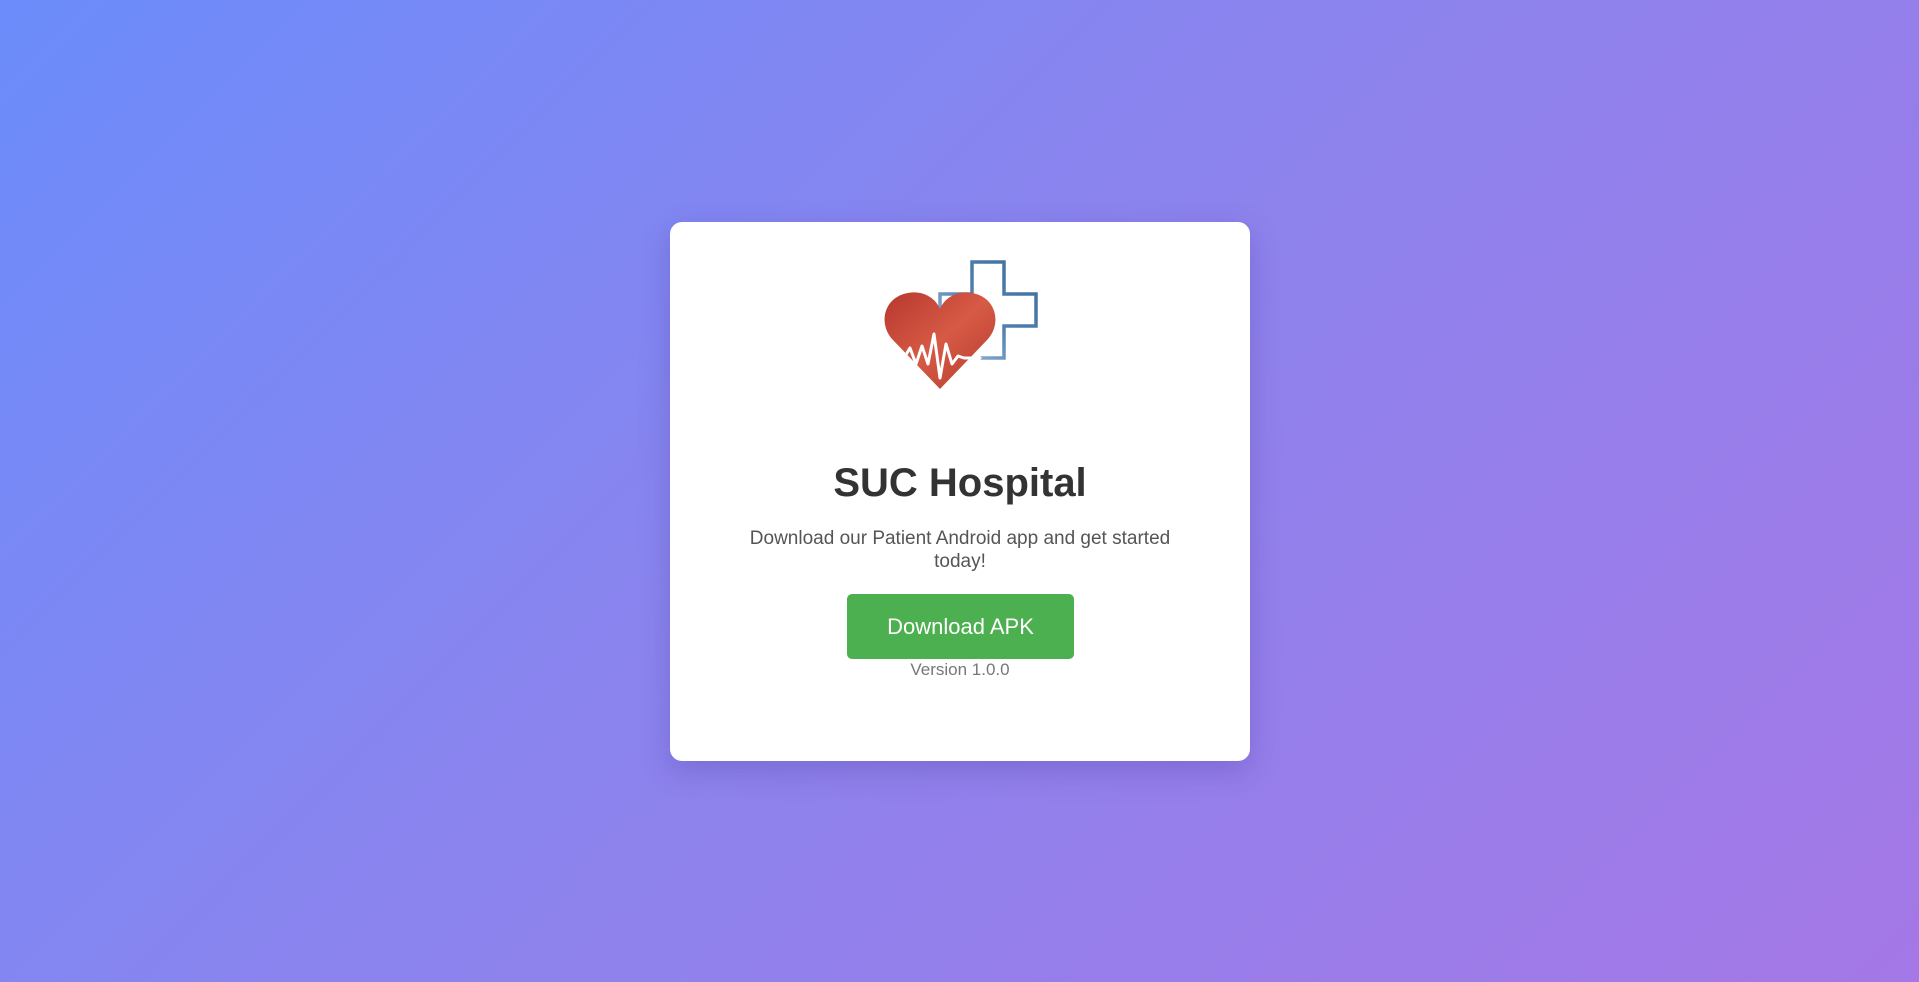 Image resolution: width=1919 pixels, height=982 pixels. I want to click on heart-pulse-medical-cross-icon, so click(961, 324).